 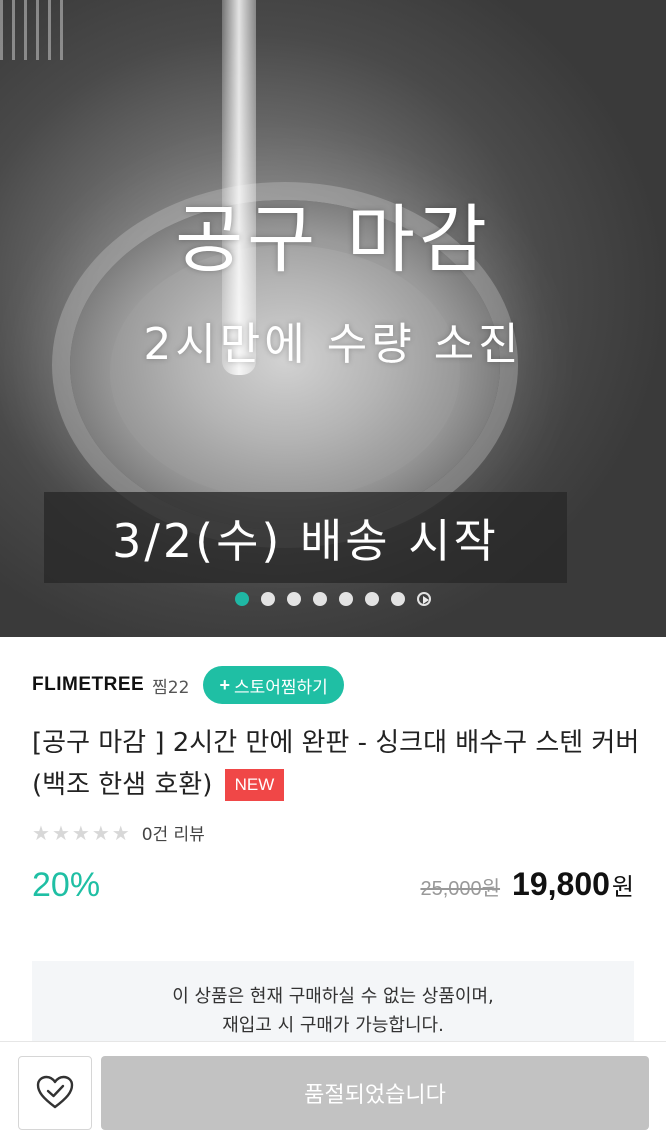 What do you see at coordinates (333, 996) in the screenshot?
I see `soldout-notice-line1: 이 상품은 현재 구매하실 수 없는 상품이며,` at bounding box center [333, 996].